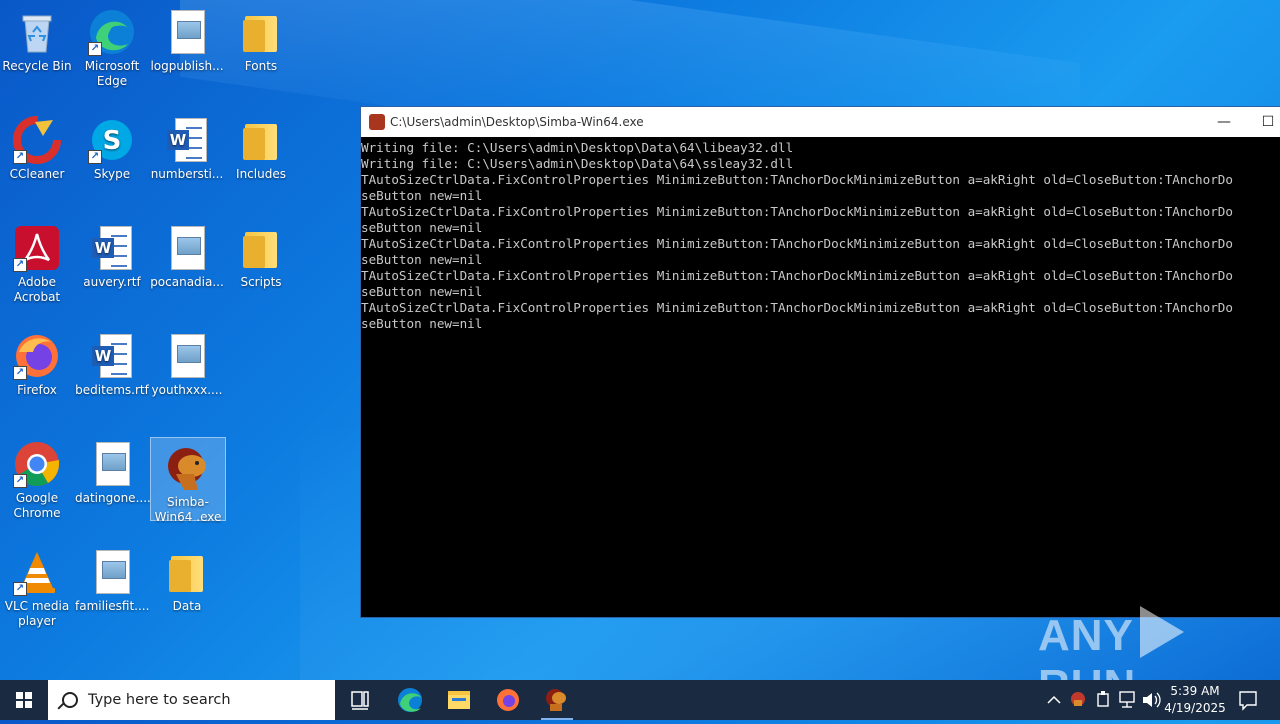  What do you see at coordinates (261, 66) in the screenshot?
I see `icon-label: Fonts` at bounding box center [261, 66].